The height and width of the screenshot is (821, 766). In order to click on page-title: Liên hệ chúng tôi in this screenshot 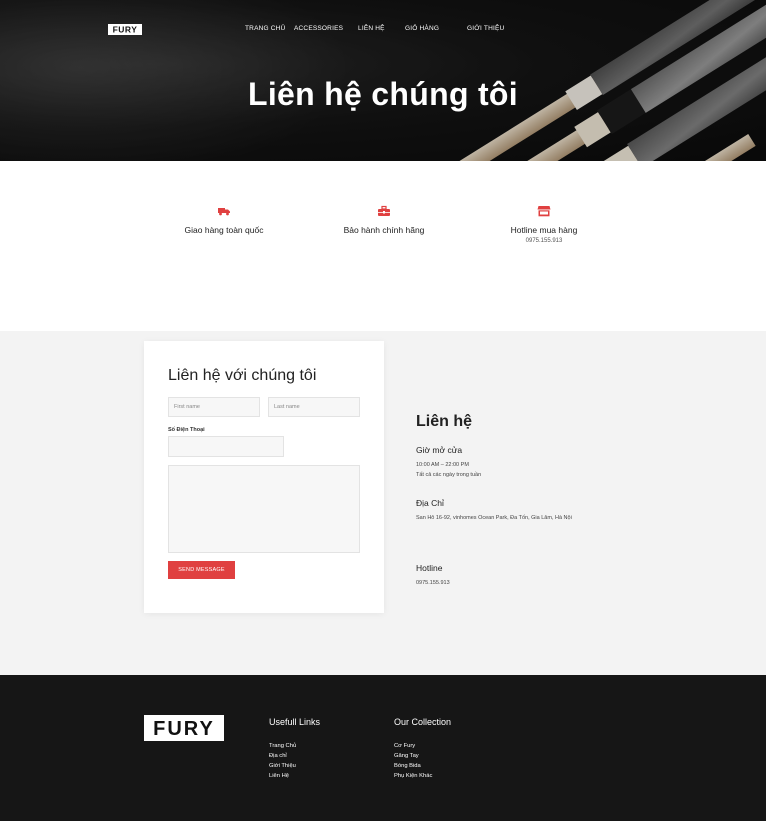, I will do `click(383, 94)`.